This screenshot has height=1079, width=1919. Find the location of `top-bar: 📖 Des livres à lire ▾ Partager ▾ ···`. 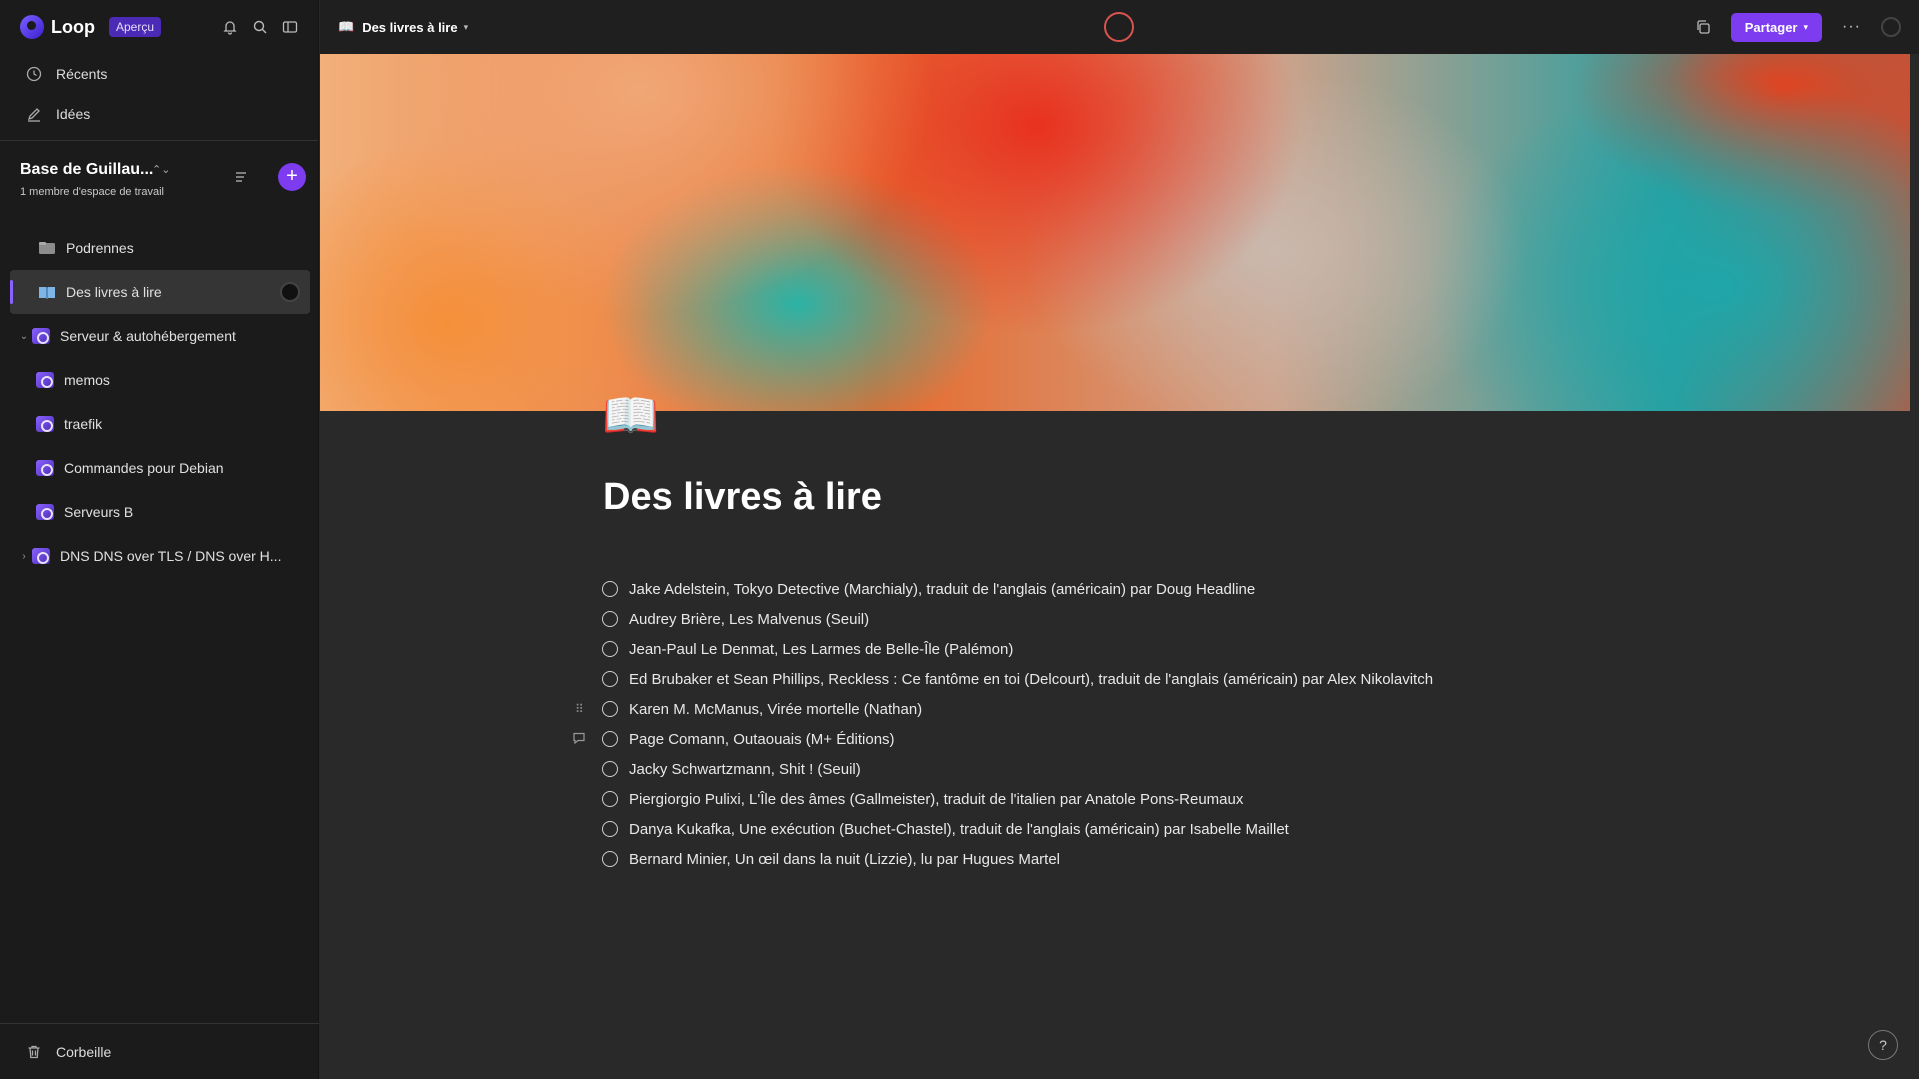

top-bar: 📖 Des livres à lire ▾ Partager ▾ ··· is located at coordinates (1119, 27).